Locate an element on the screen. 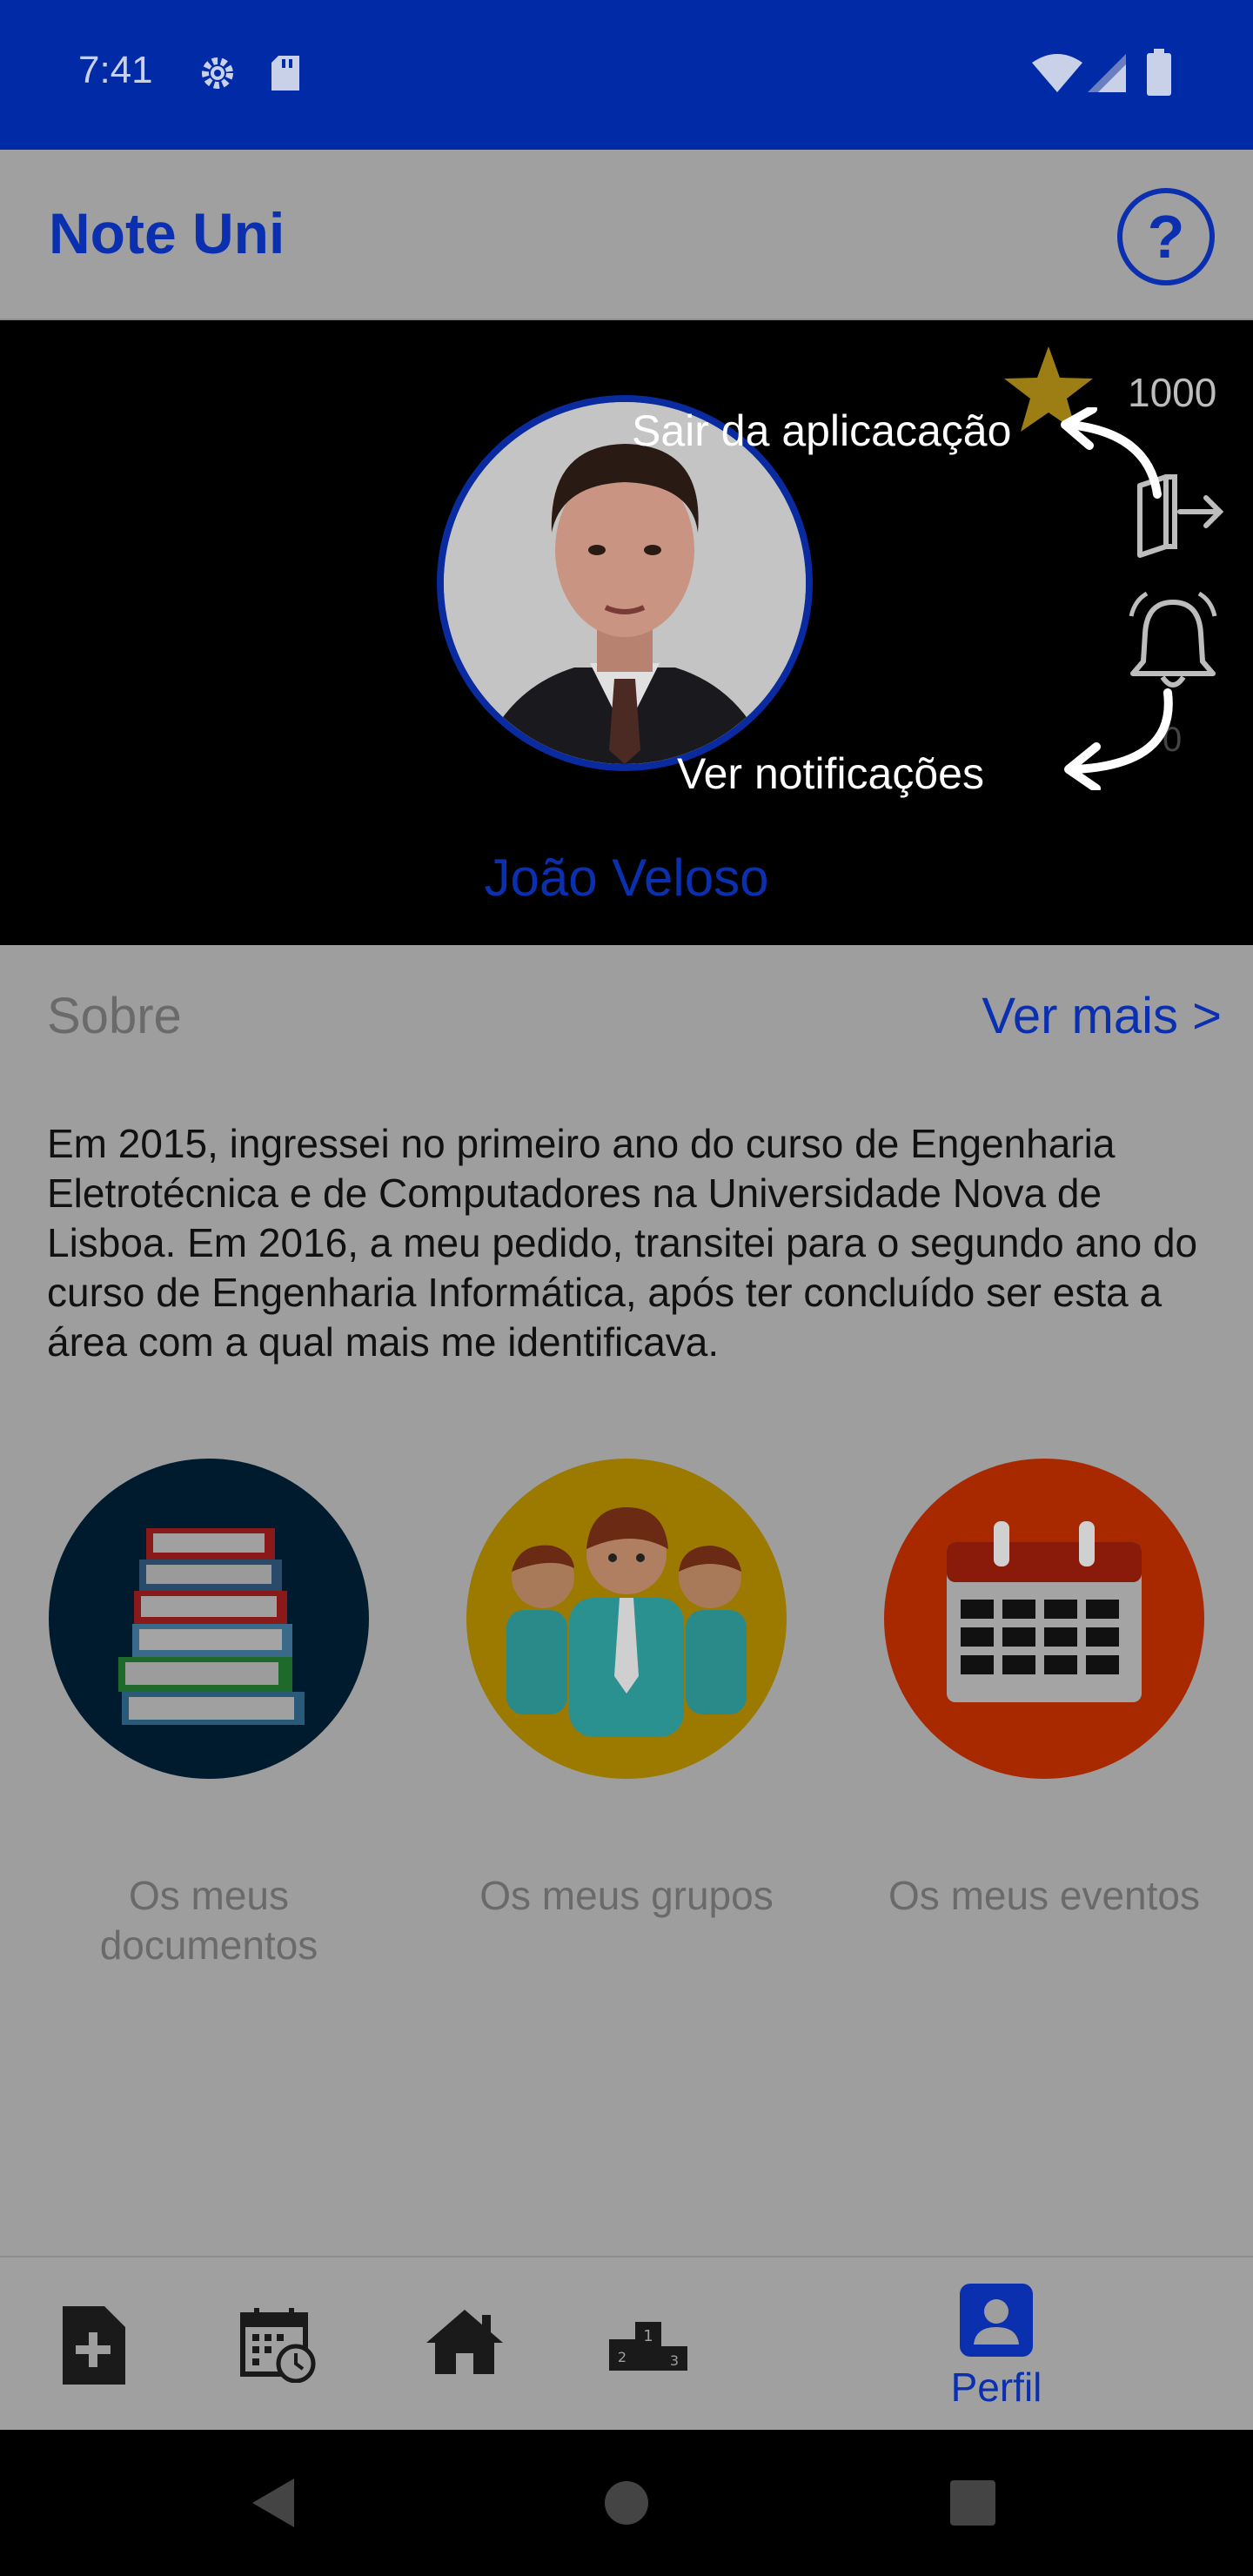 The image size is (1253, 2576). notifications-hint-label: Ver notificações is located at coordinates (830, 773).